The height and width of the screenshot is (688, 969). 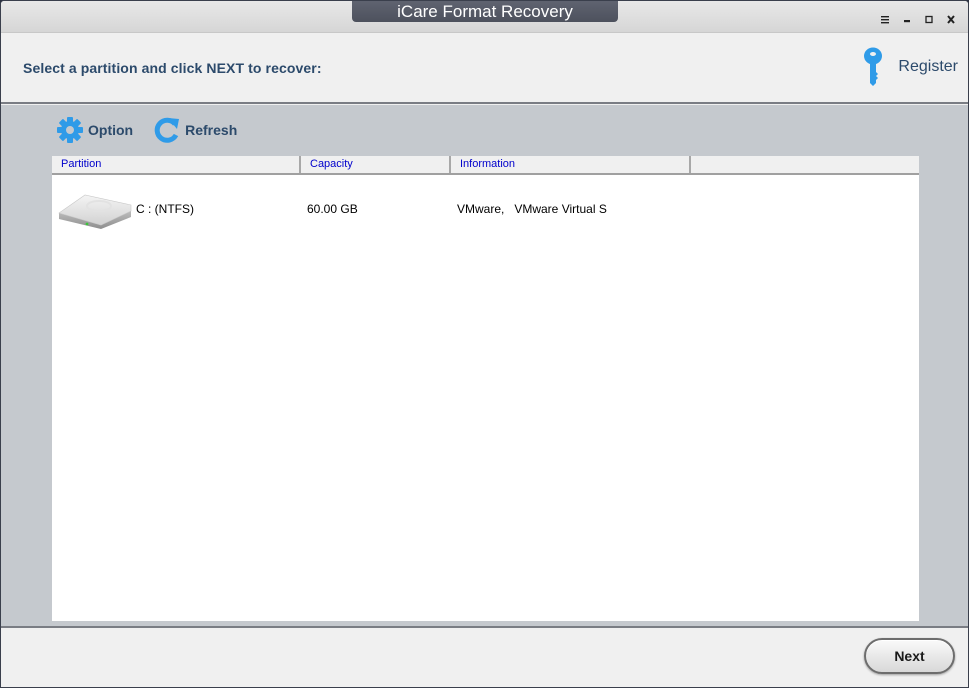 I want to click on column-header-capacity: Capacity, so click(x=376, y=164).